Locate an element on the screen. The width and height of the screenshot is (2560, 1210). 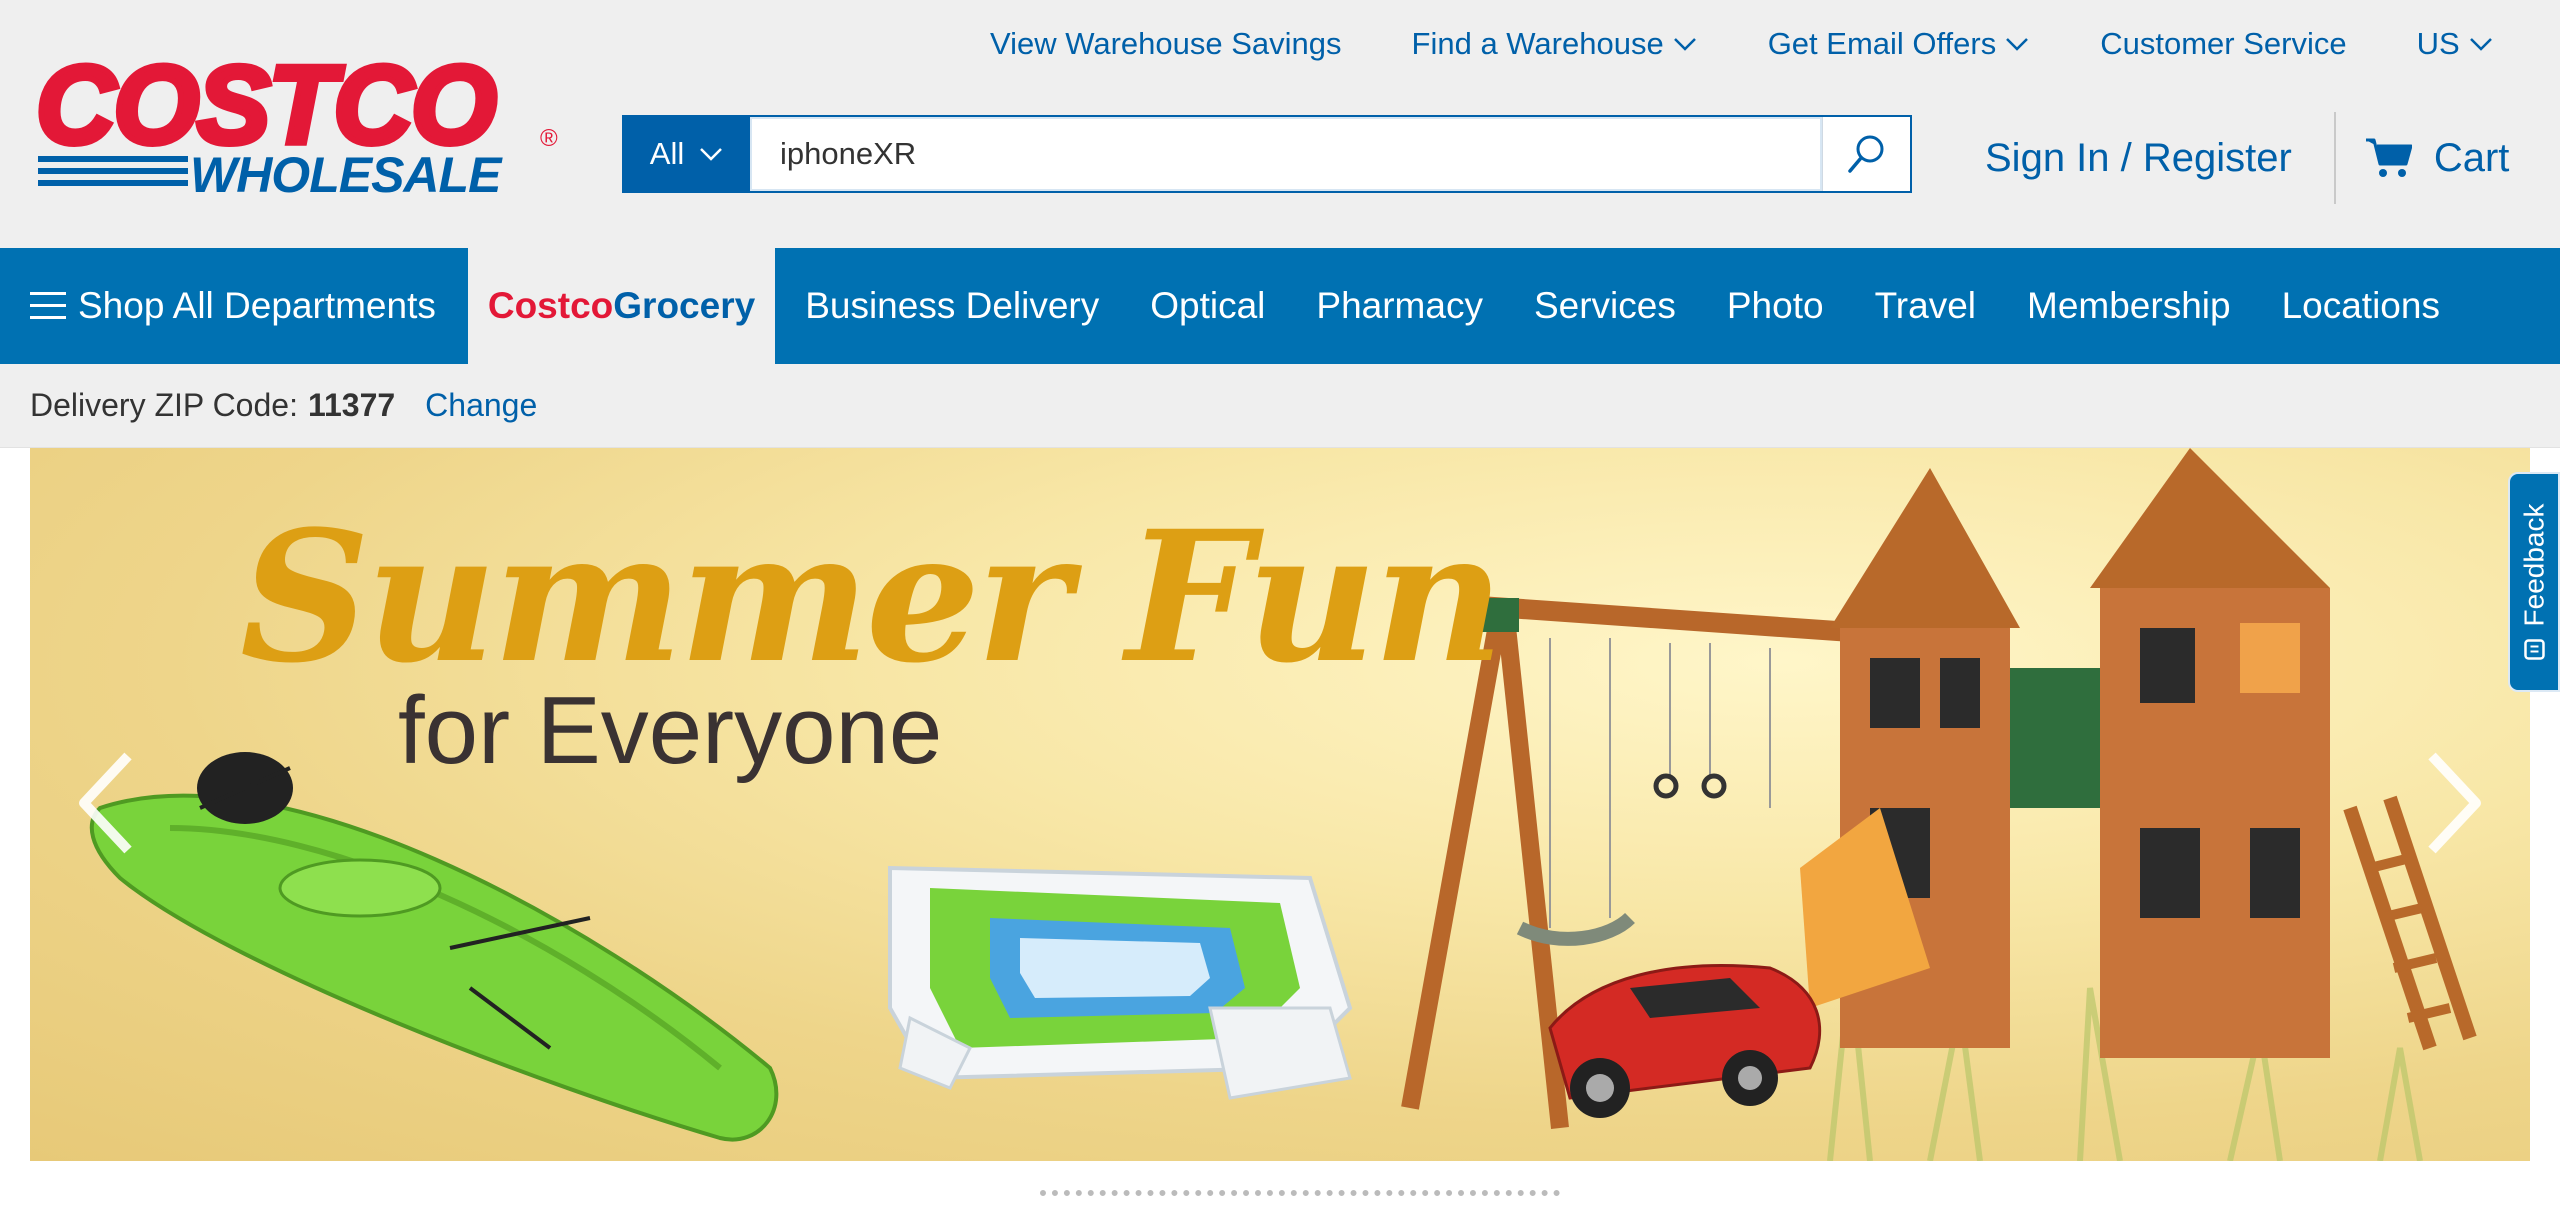
costco-logo: COSTCO ® WHOLESALE is located at coordinates (300, 123).